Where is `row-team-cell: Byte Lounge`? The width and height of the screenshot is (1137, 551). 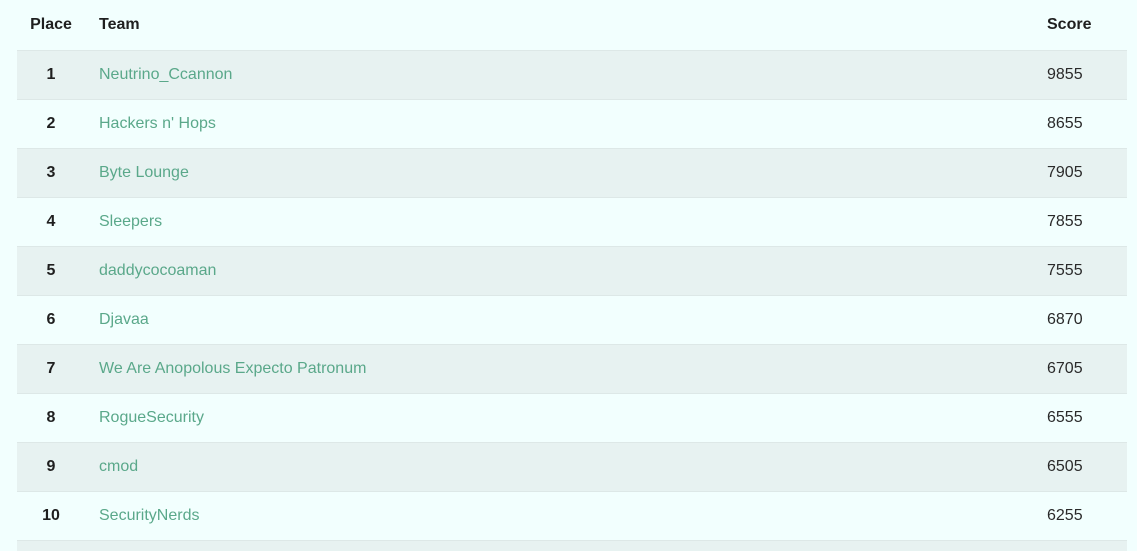 row-team-cell: Byte Lounge is located at coordinates (566, 173).